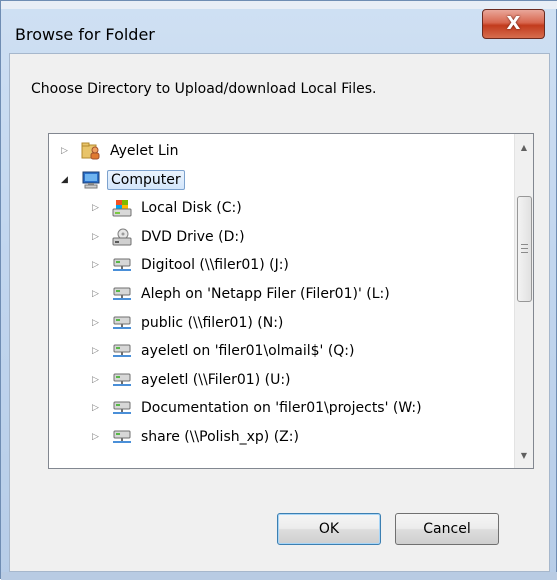 Image resolution: width=557 pixels, height=580 pixels. Describe the element at coordinates (122, 208) in the screenshot. I see `local-disk-icon` at that location.